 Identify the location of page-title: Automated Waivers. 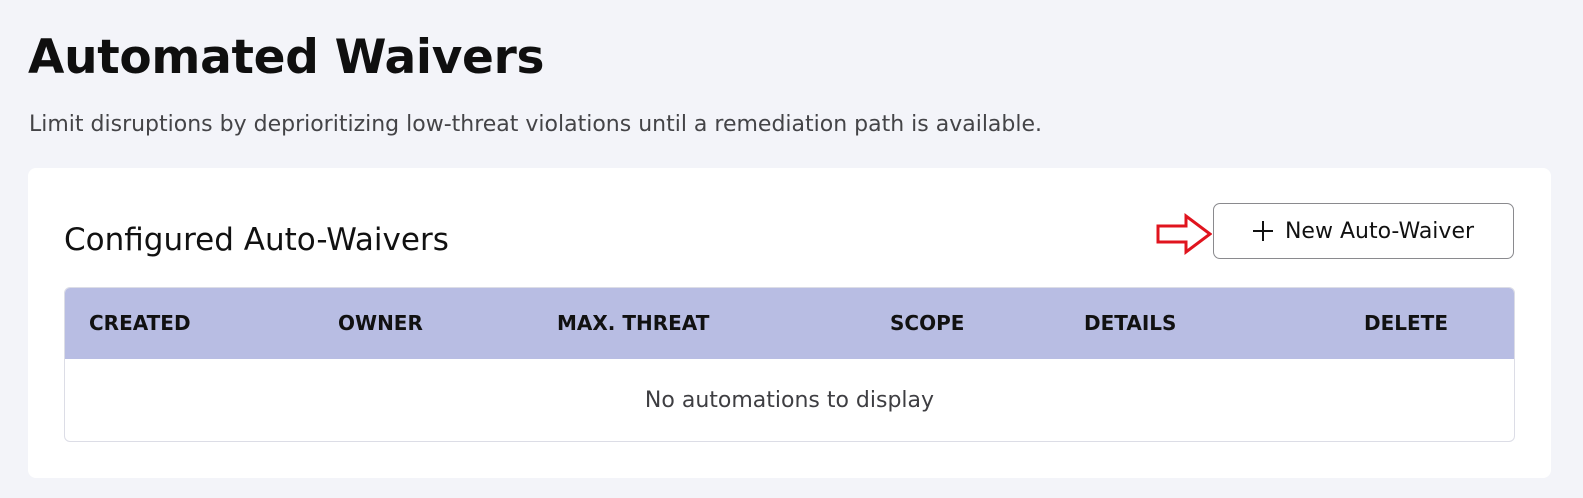
(286, 57).